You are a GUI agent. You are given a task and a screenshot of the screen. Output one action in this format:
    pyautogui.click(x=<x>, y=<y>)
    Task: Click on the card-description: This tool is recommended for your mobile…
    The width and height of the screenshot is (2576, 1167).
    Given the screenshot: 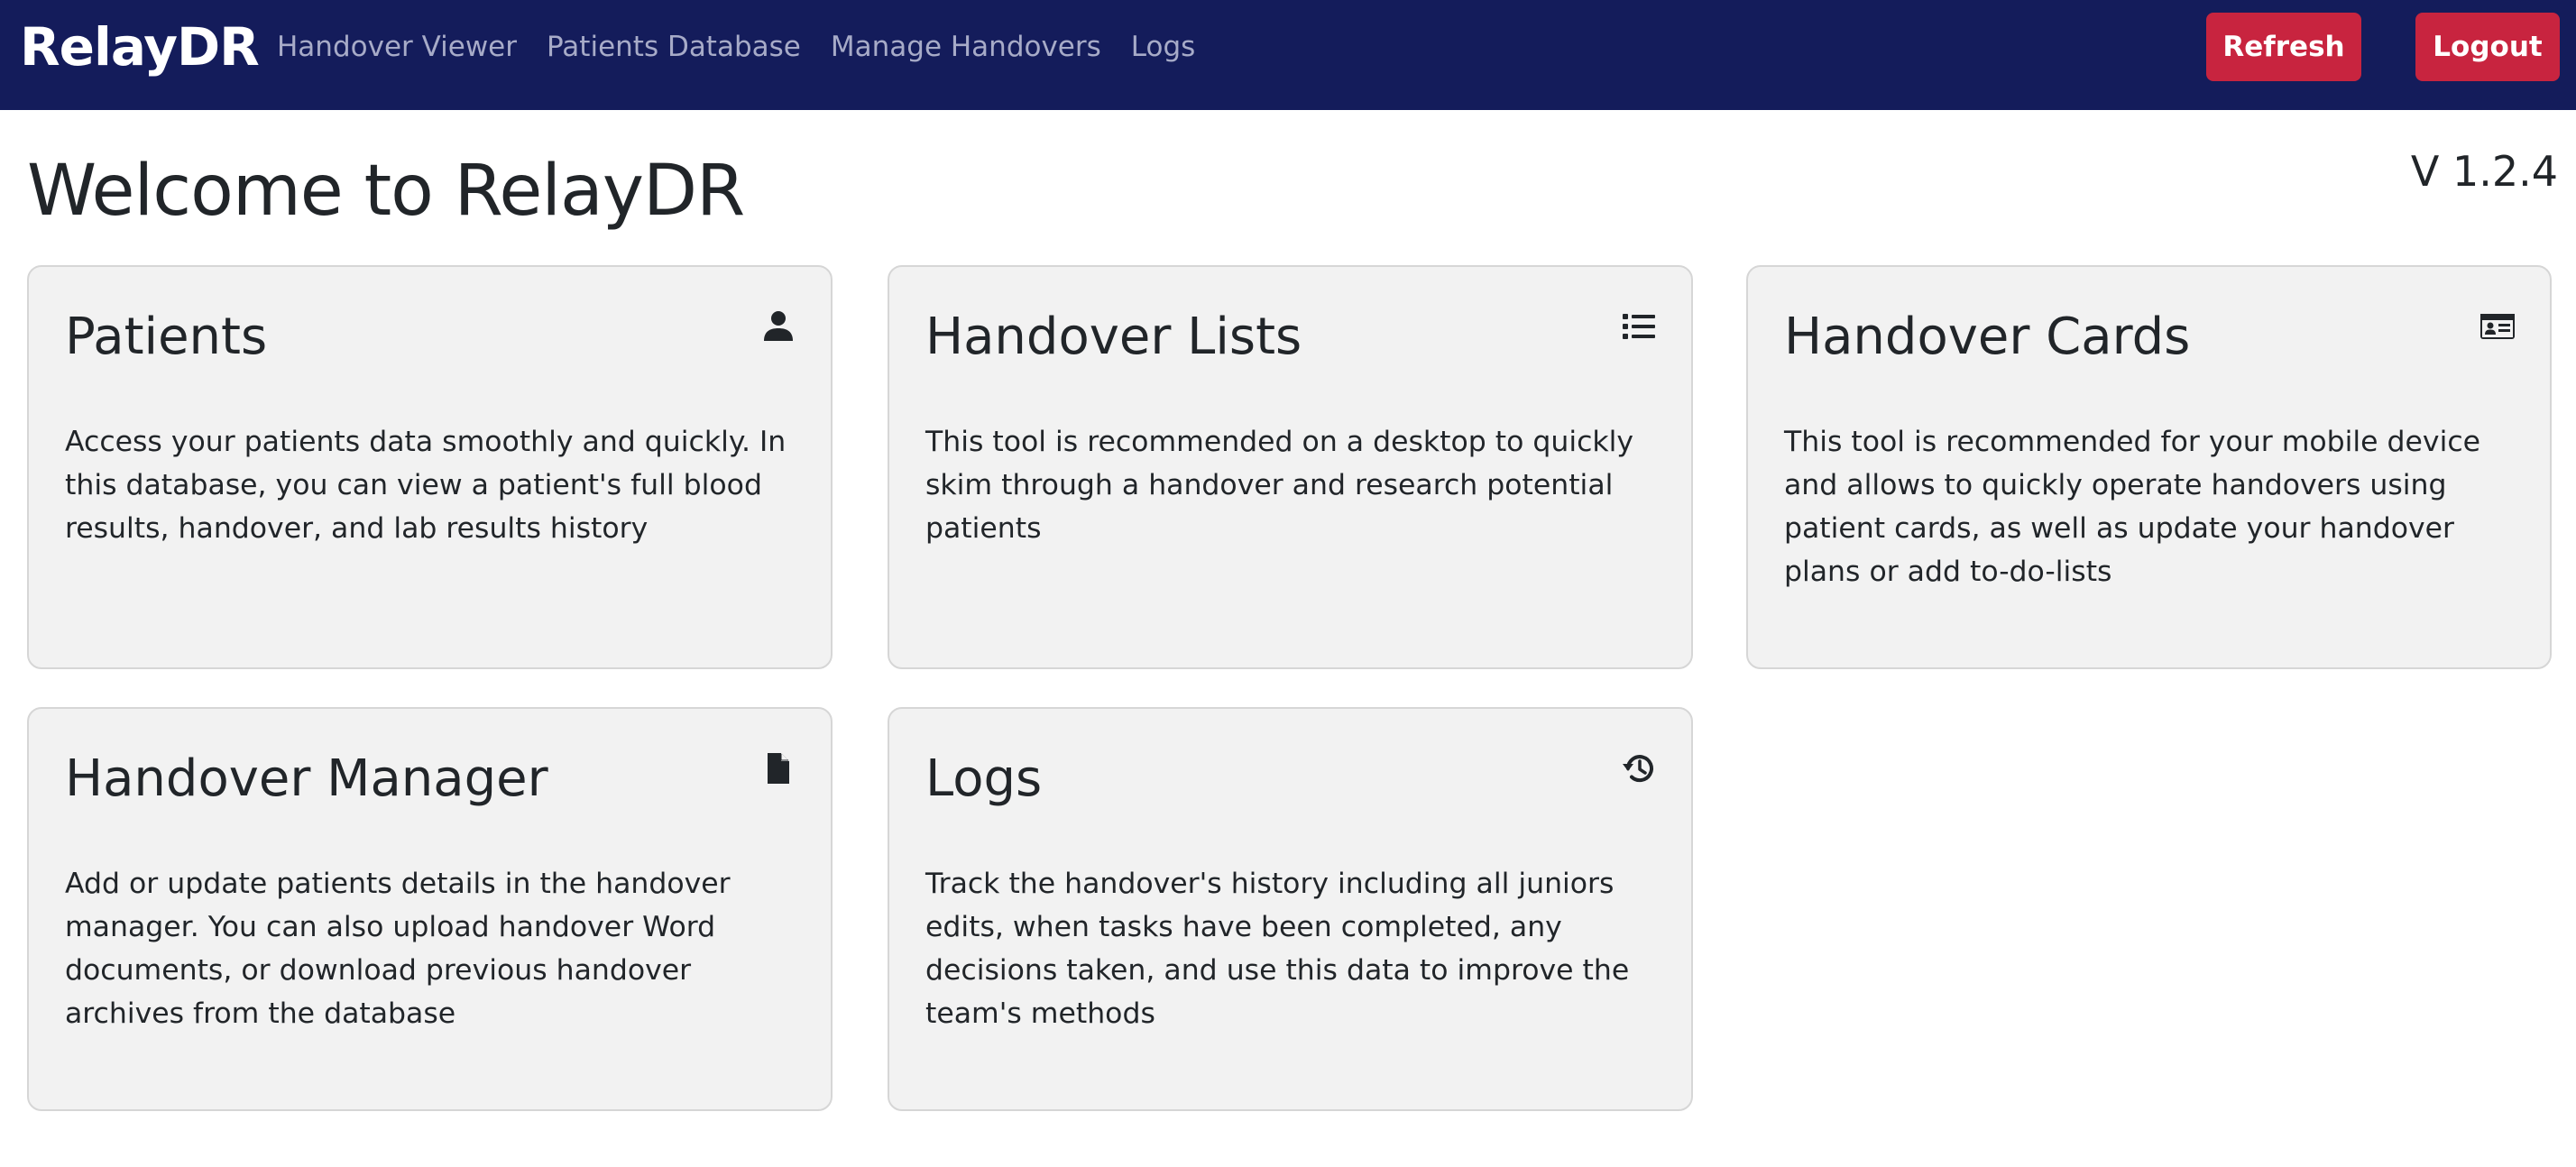 What is the action you would take?
    pyautogui.click(x=2132, y=507)
    